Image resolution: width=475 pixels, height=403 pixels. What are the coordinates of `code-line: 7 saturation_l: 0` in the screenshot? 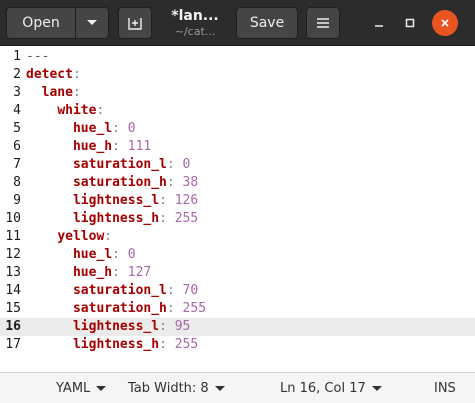 It's located at (237, 165).